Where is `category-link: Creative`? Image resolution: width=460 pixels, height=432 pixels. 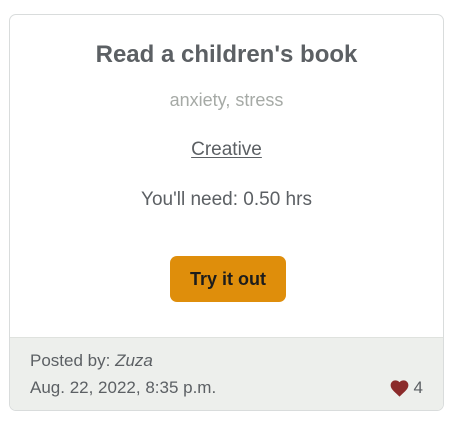 category-link: Creative is located at coordinates (226, 149).